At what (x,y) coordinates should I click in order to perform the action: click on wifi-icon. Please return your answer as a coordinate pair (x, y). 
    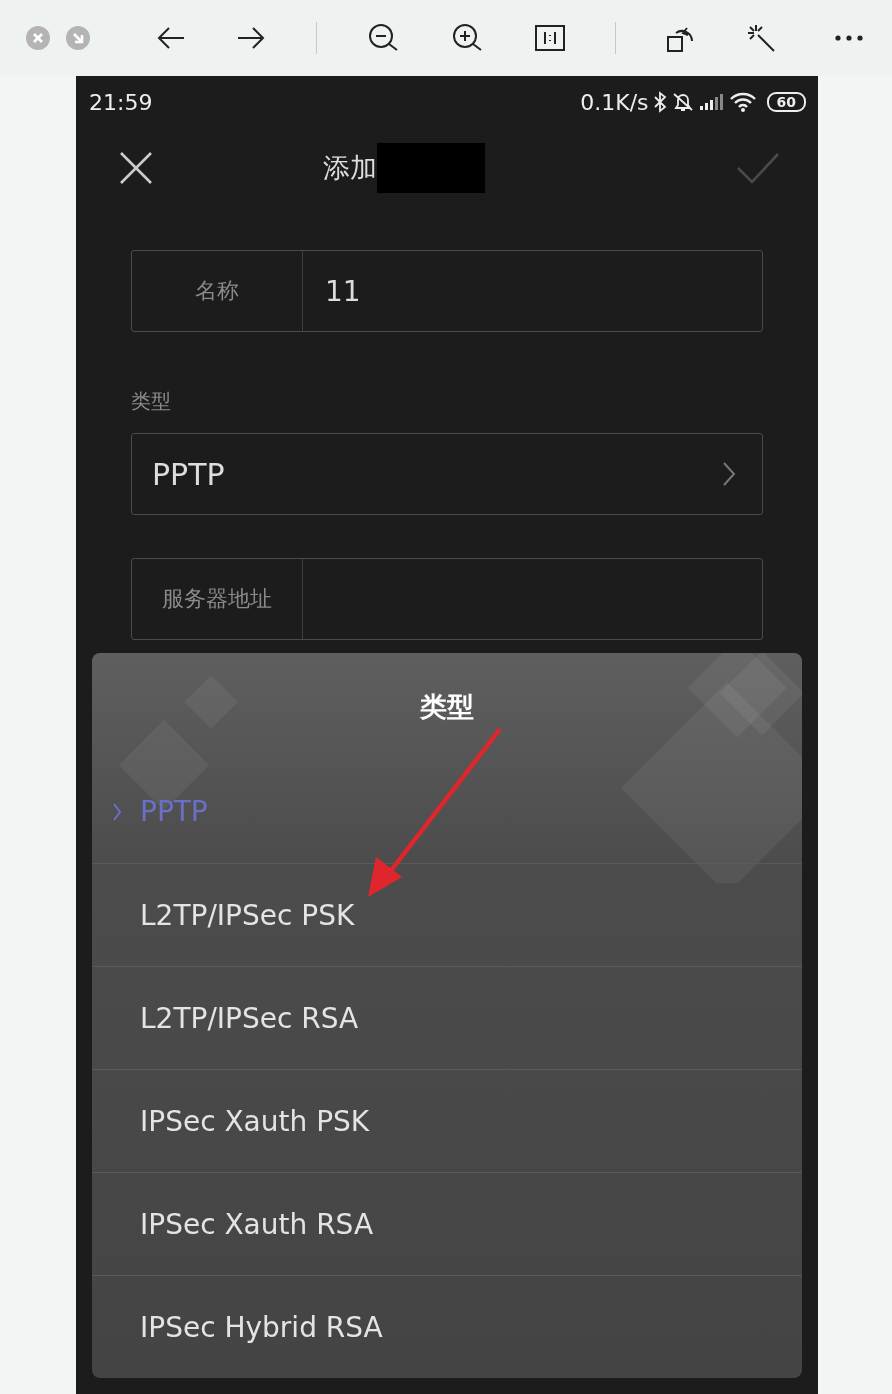
    Looking at the image, I should click on (742, 102).